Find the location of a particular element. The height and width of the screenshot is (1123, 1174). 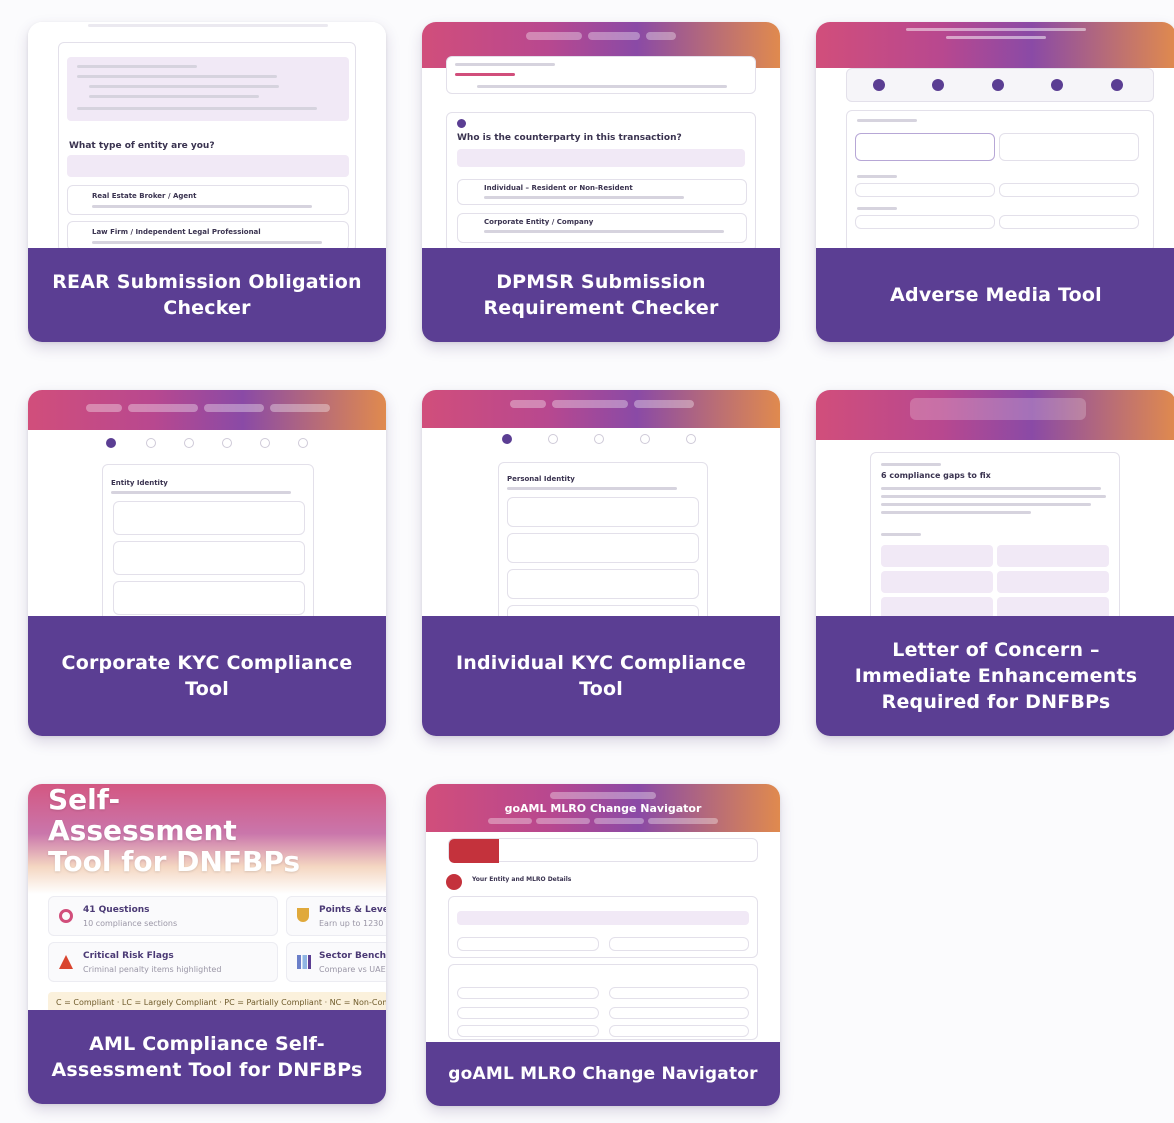

tool-title: DPMSR Submission Requirement Checker is located at coordinates (601, 295).